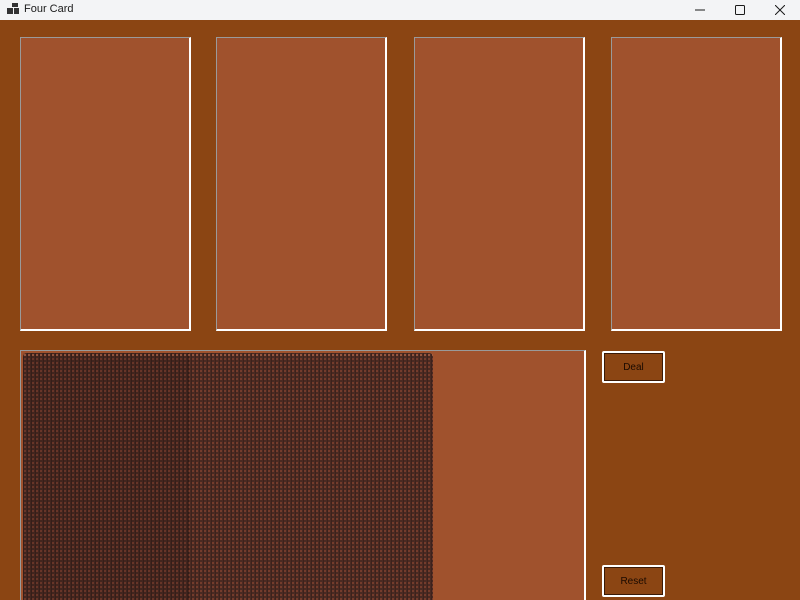  I want to click on close-button, so click(780, 10).